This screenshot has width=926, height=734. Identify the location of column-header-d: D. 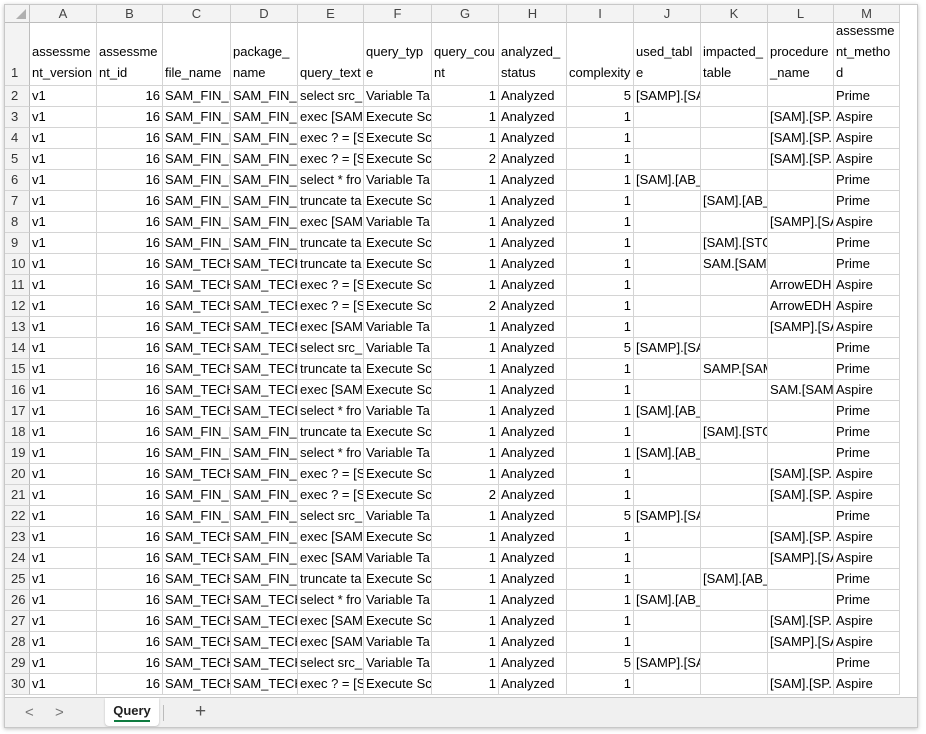
(264, 14).